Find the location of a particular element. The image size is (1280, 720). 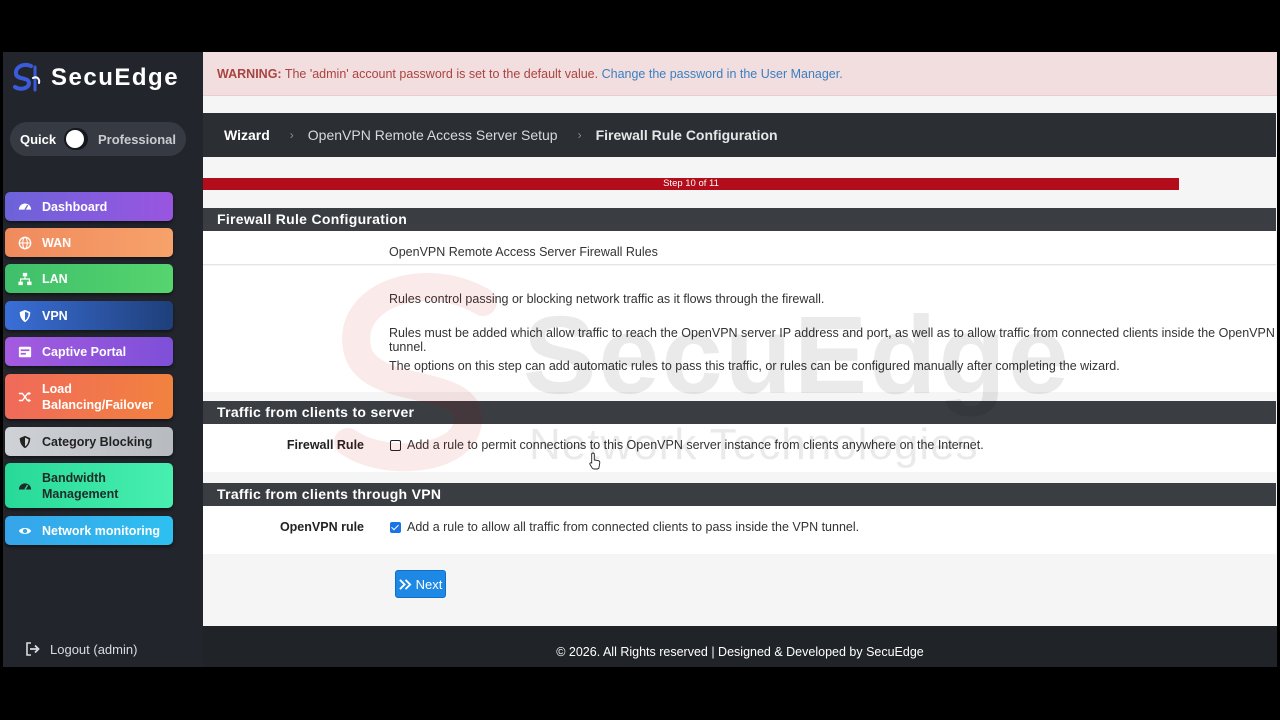

sidebar-item-network-monitoring: Network monitoring is located at coordinates (89, 530).